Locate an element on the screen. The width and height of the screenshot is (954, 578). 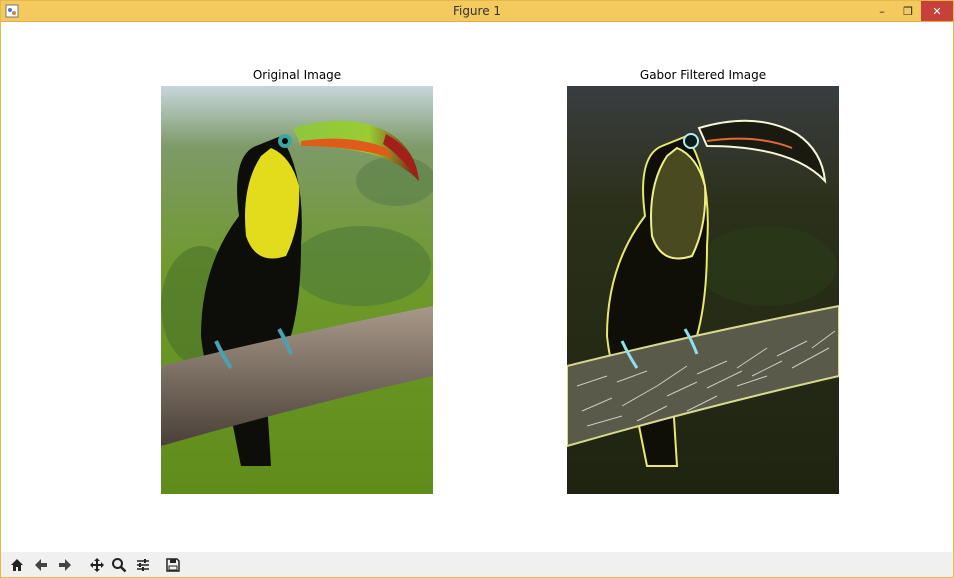
original-image-title: Original Image is located at coordinates (297, 75).